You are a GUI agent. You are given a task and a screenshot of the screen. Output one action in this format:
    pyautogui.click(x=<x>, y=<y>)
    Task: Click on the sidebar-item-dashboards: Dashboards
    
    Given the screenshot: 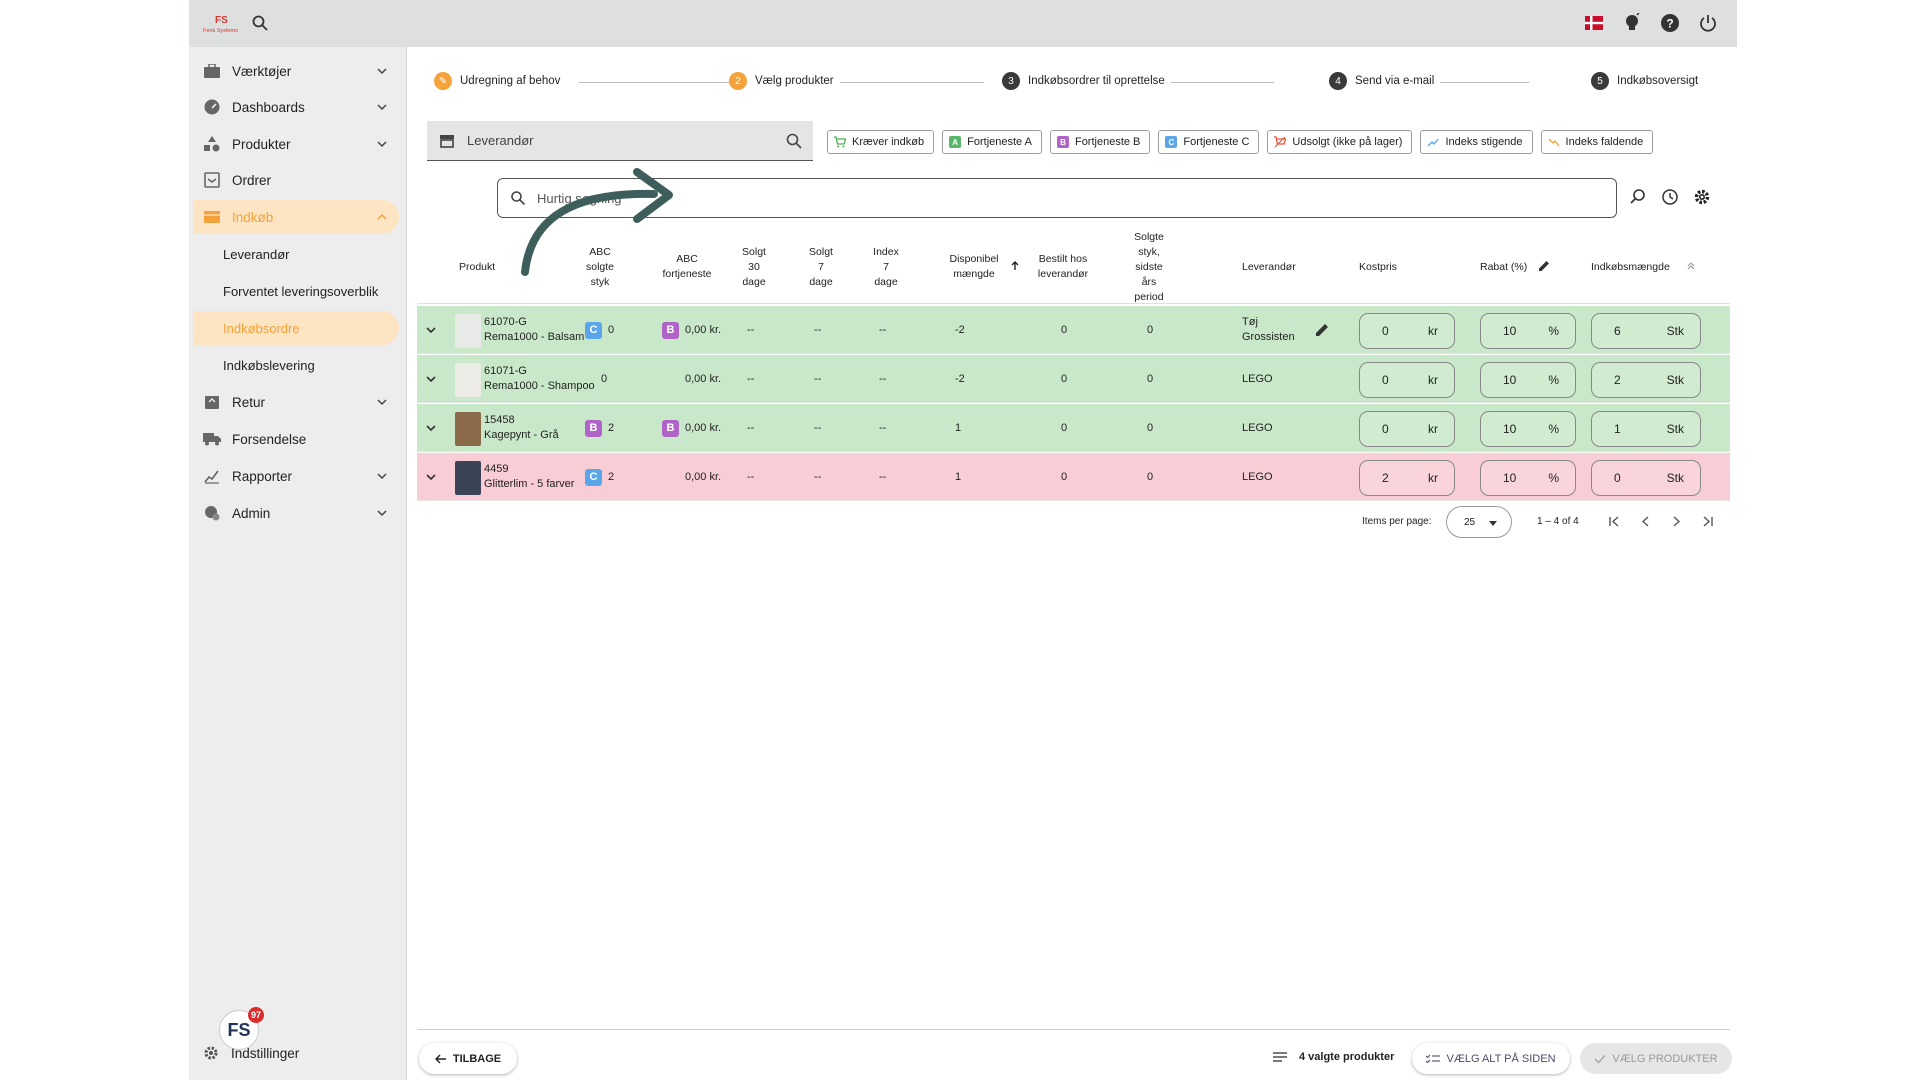 What is the action you would take?
    pyautogui.click(x=298, y=107)
    